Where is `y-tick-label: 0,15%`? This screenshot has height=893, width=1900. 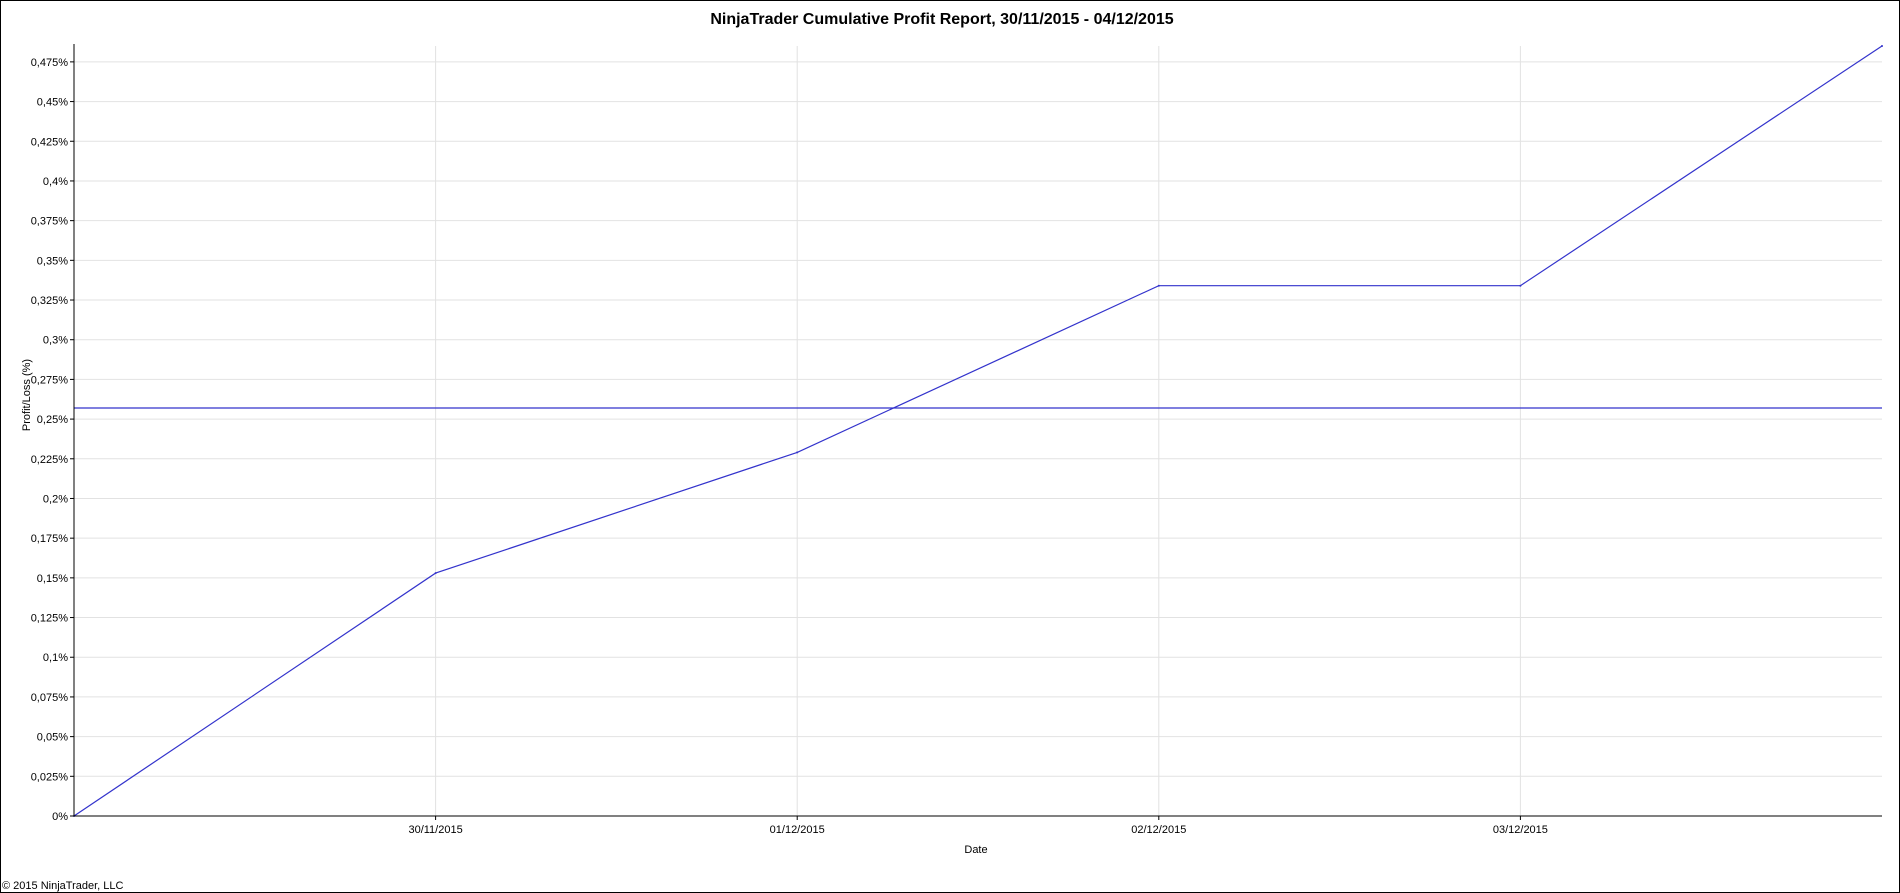
y-tick-label: 0,15% is located at coordinates (52, 579).